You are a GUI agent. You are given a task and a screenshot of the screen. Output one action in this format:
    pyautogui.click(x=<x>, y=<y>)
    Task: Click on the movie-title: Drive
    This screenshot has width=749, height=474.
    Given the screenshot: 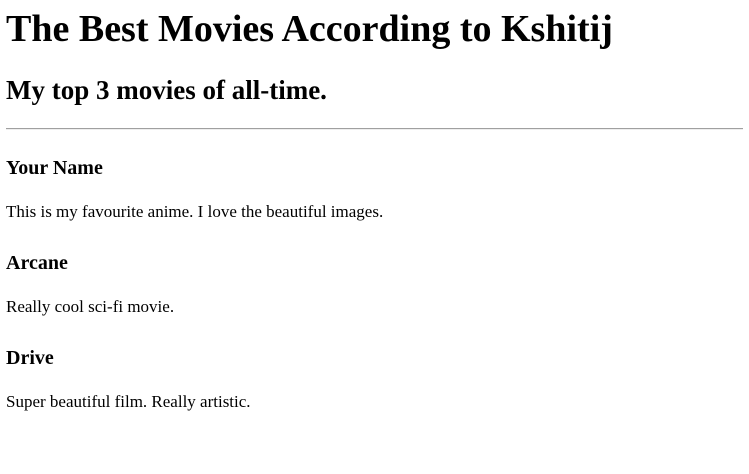 What is the action you would take?
    pyautogui.click(x=30, y=358)
    